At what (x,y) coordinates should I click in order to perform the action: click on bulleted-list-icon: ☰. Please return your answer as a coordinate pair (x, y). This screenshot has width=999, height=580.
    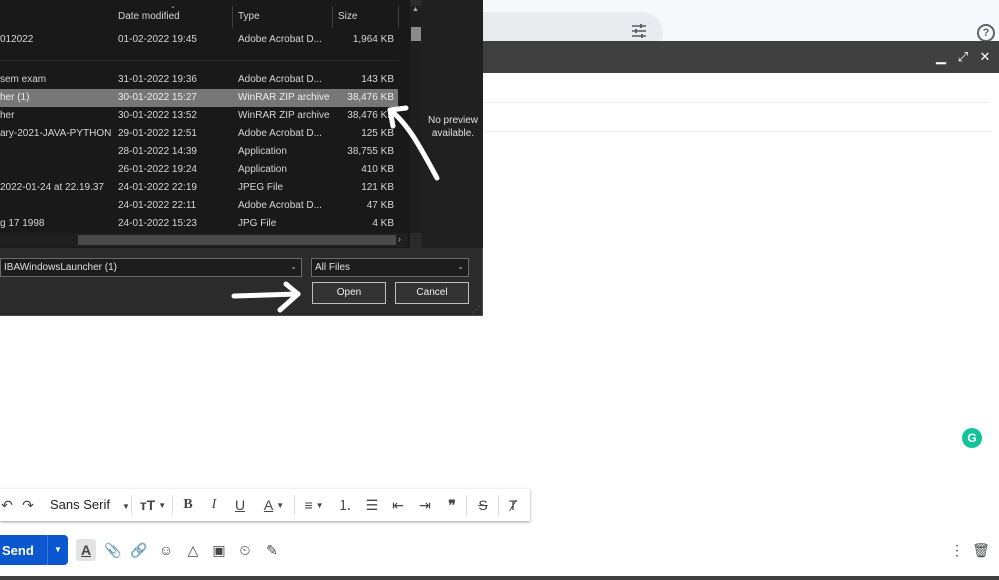
    Looking at the image, I should click on (372, 505).